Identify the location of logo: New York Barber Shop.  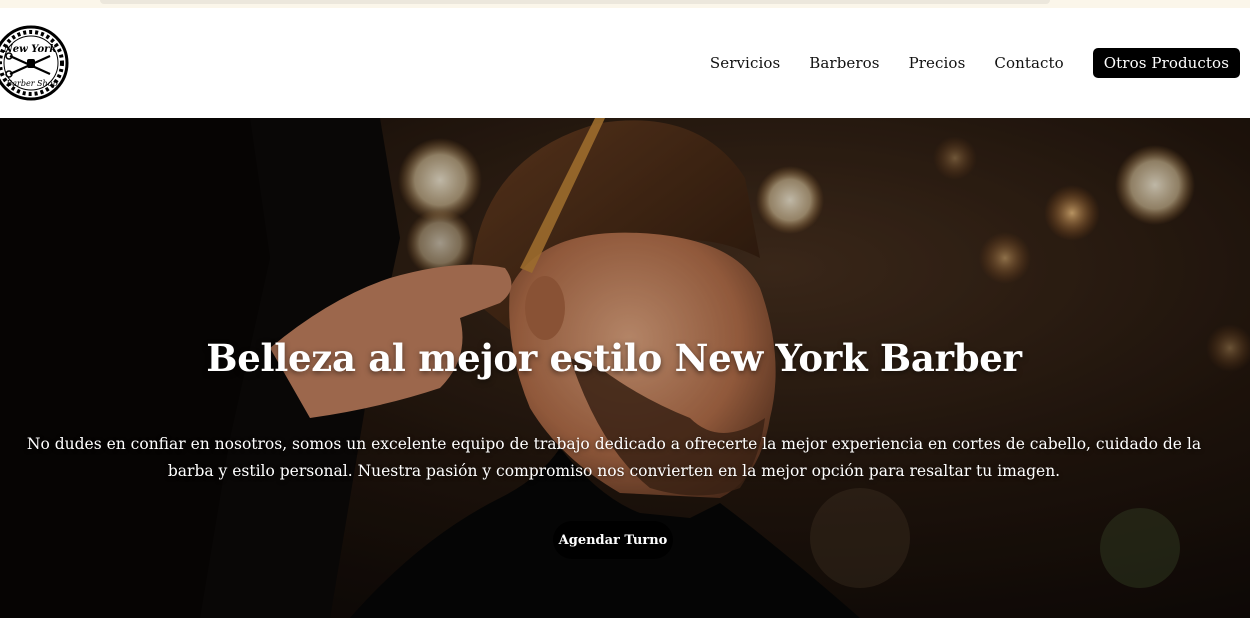
(35, 63).